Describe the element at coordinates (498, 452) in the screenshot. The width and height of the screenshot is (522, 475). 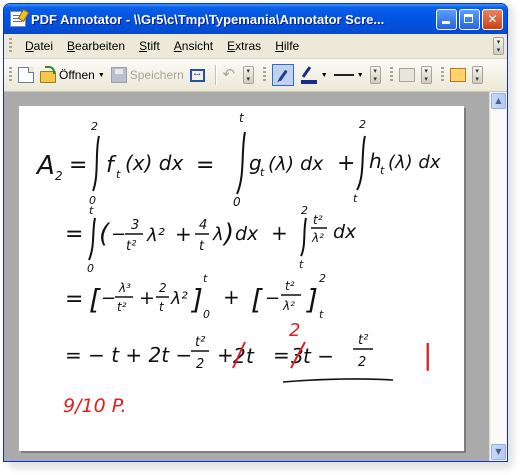
I see `scroll-down-button: ▼` at that location.